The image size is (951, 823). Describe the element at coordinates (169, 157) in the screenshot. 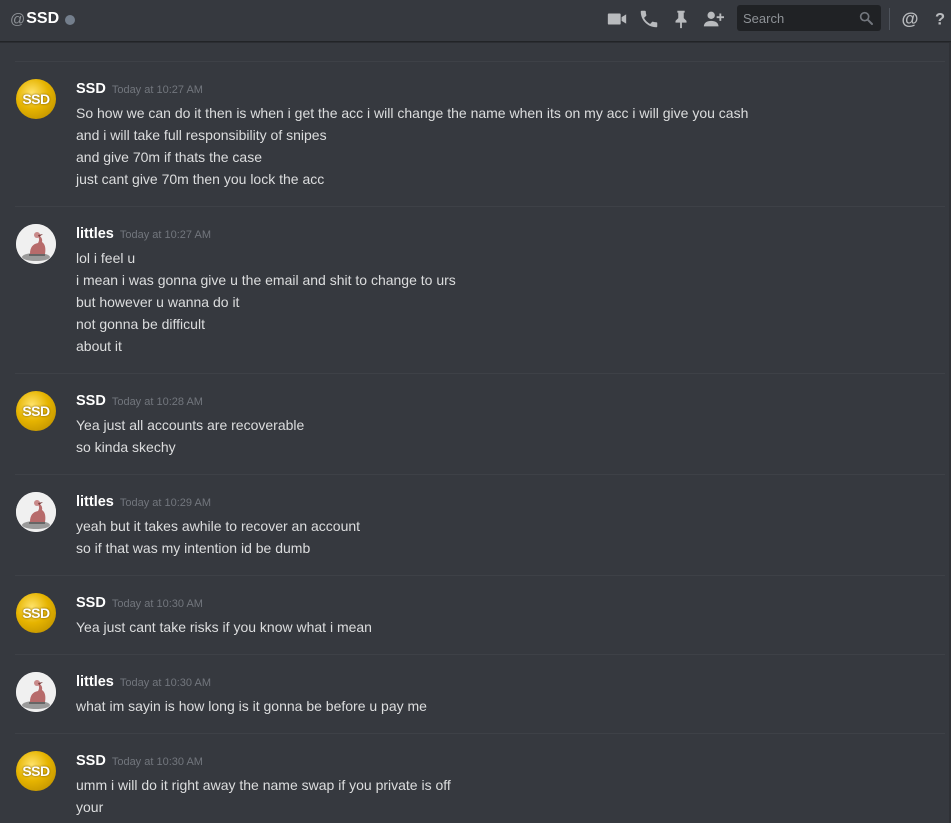

I see `message-line: and give 70m if thats the case` at that location.